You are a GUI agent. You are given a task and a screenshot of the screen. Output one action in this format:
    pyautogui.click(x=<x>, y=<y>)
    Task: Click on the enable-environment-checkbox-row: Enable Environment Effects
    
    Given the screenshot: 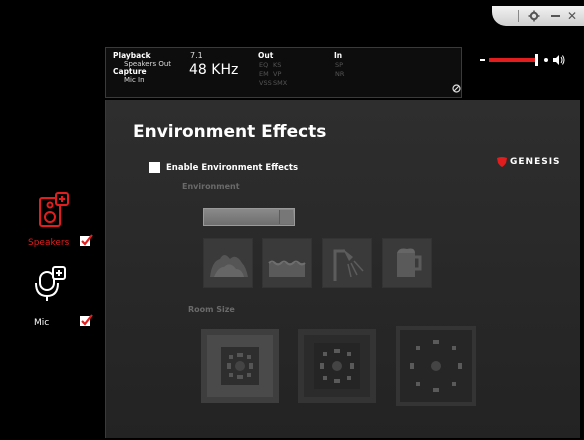 What is the action you would take?
    pyautogui.click(x=223, y=167)
    